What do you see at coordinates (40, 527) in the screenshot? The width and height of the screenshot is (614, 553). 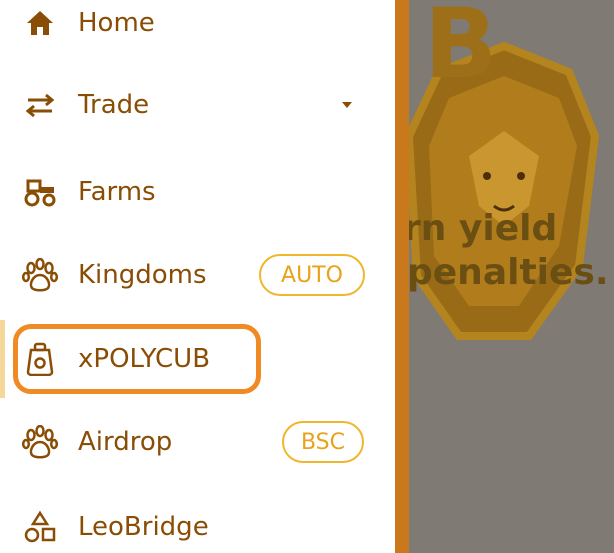 I see `shapes-icon` at bounding box center [40, 527].